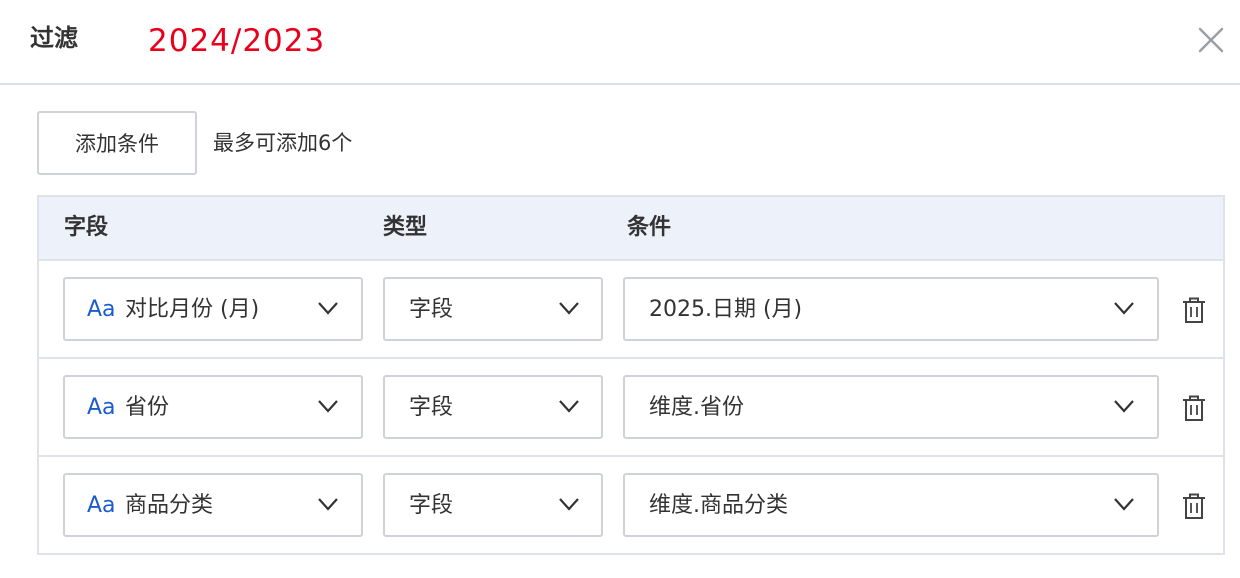 This screenshot has height=578, width=1240. Describe the element at coordinates (192, 309) in the screenshot. I see `field-select-value: 对比月份 (月)` at that location.